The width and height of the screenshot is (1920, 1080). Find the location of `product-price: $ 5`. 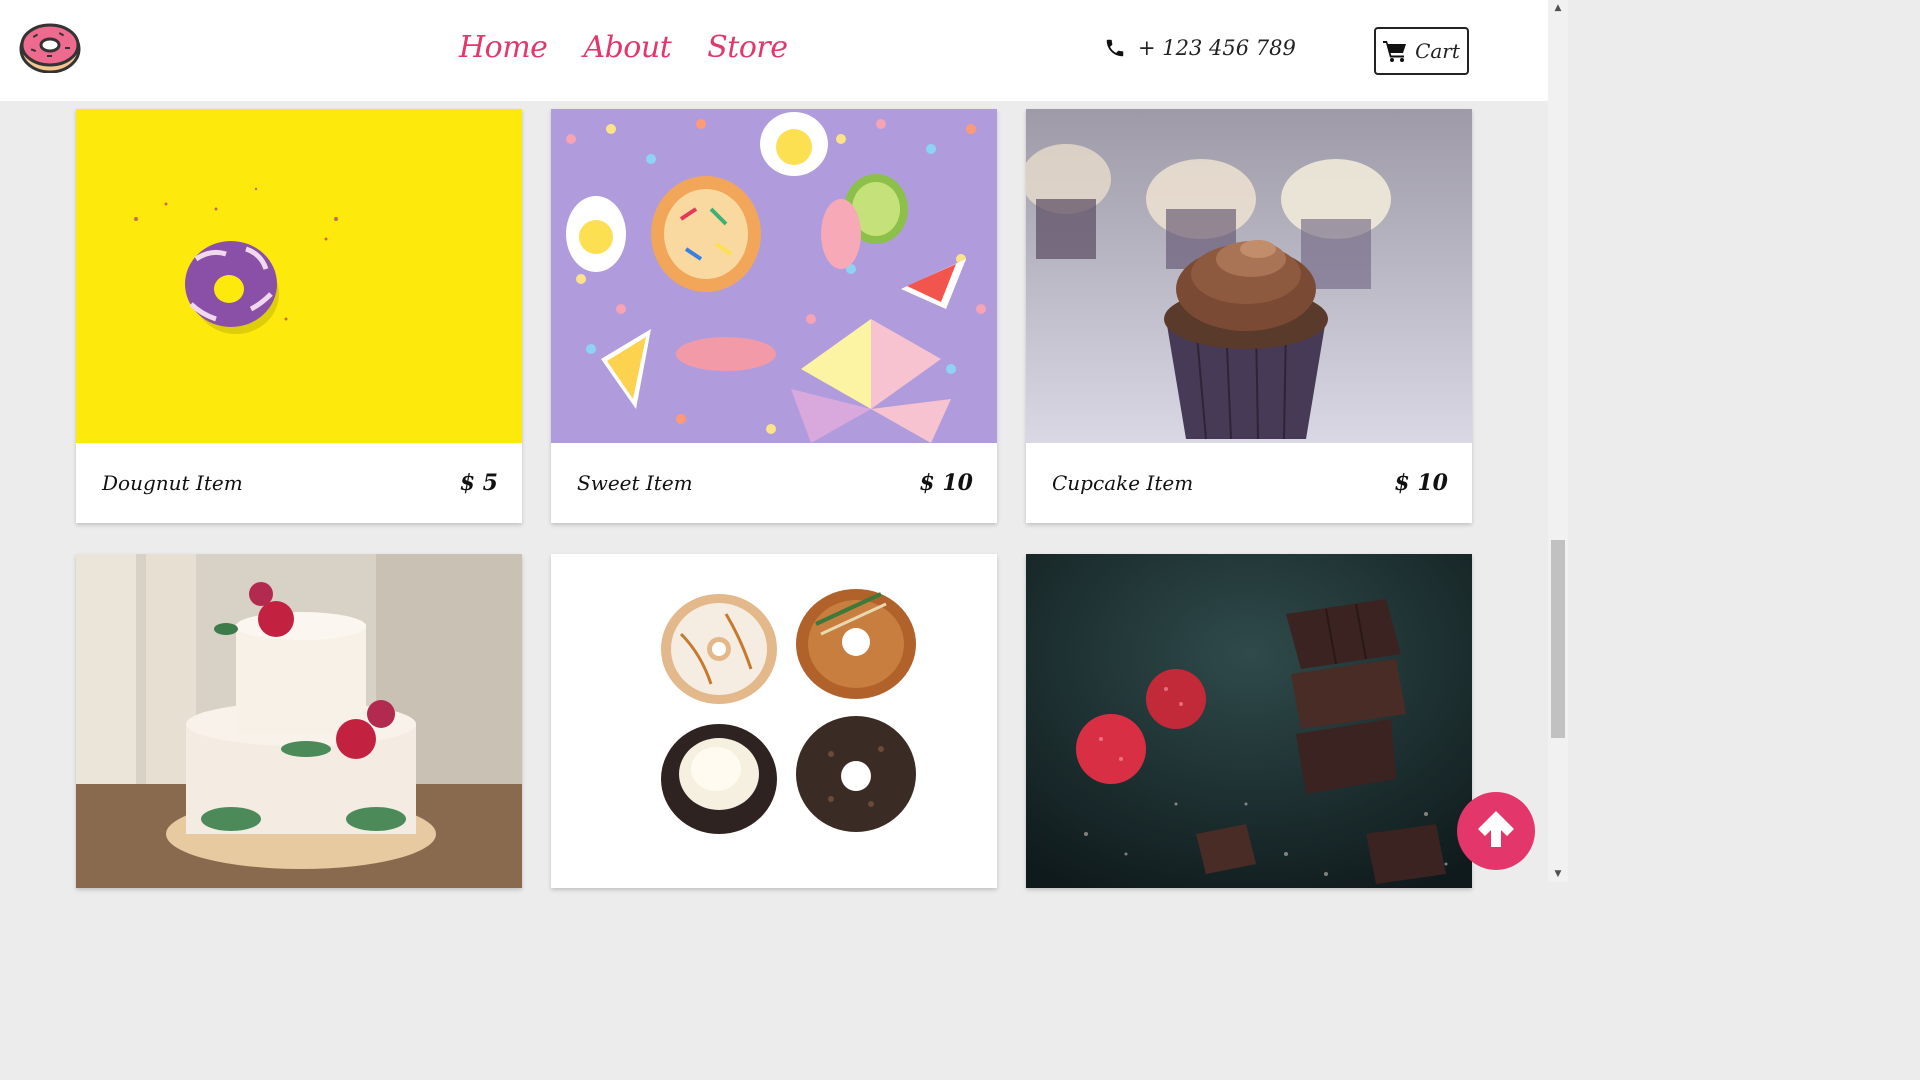

product-price: $ 5 is located at coordinates (478, 483).